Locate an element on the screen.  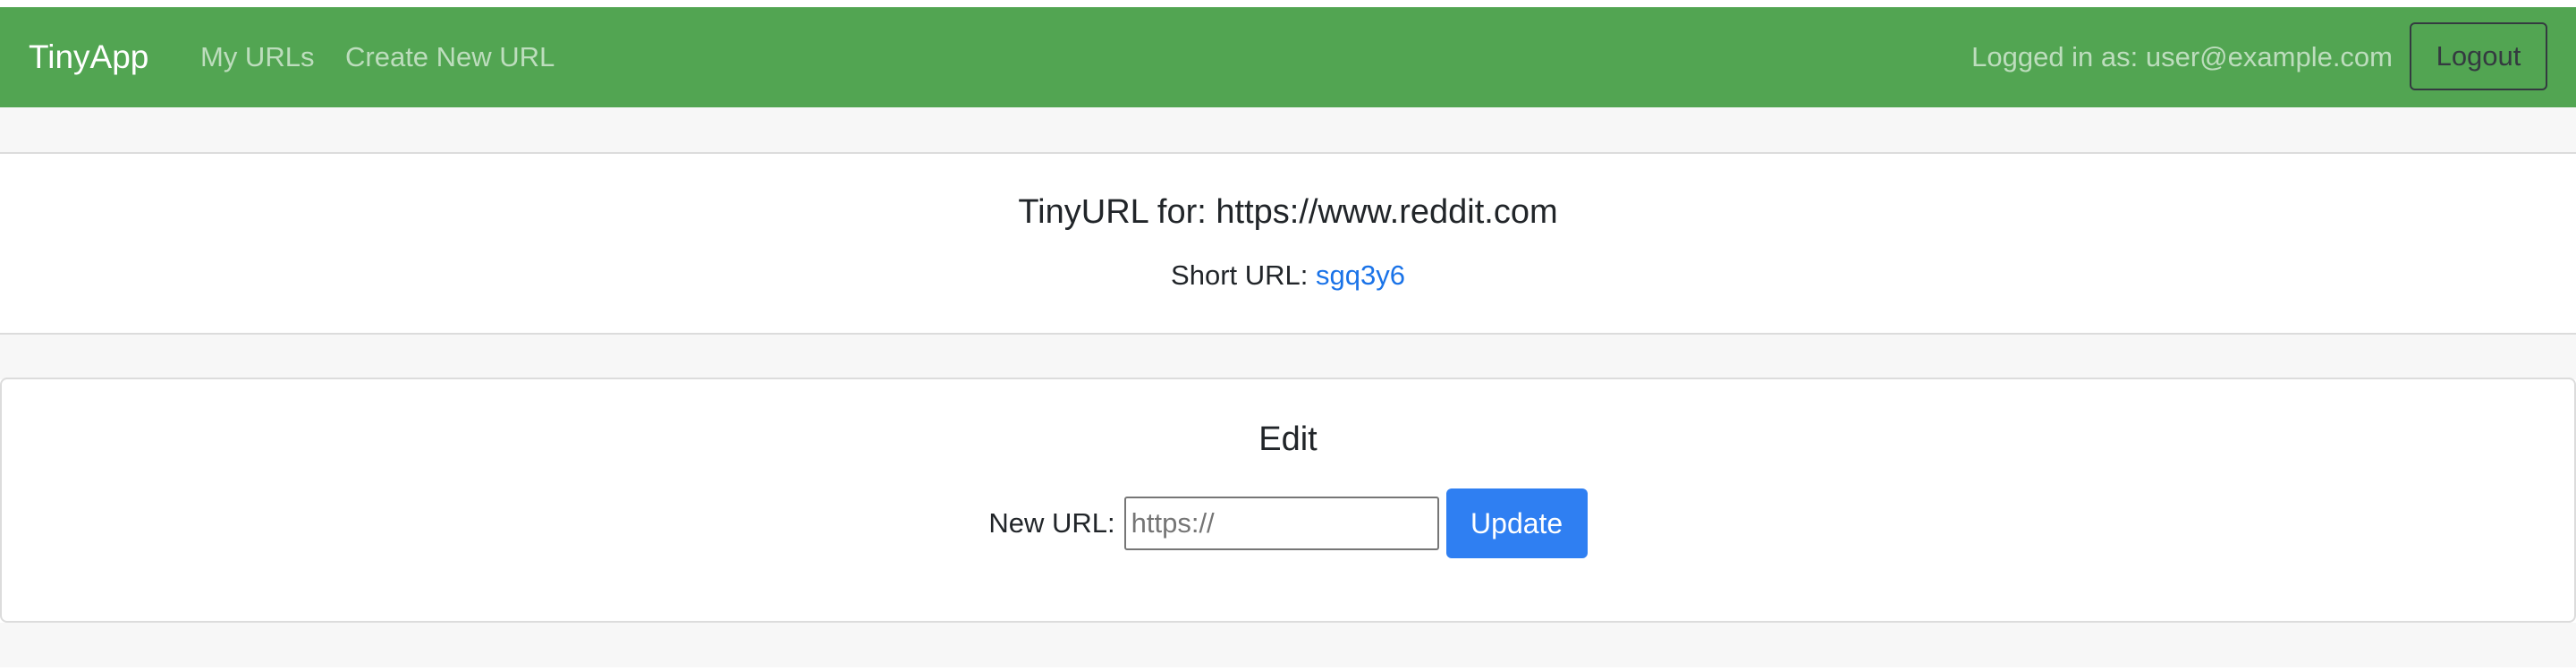
edit-title: Edit is located at coordinates (1288, 439).